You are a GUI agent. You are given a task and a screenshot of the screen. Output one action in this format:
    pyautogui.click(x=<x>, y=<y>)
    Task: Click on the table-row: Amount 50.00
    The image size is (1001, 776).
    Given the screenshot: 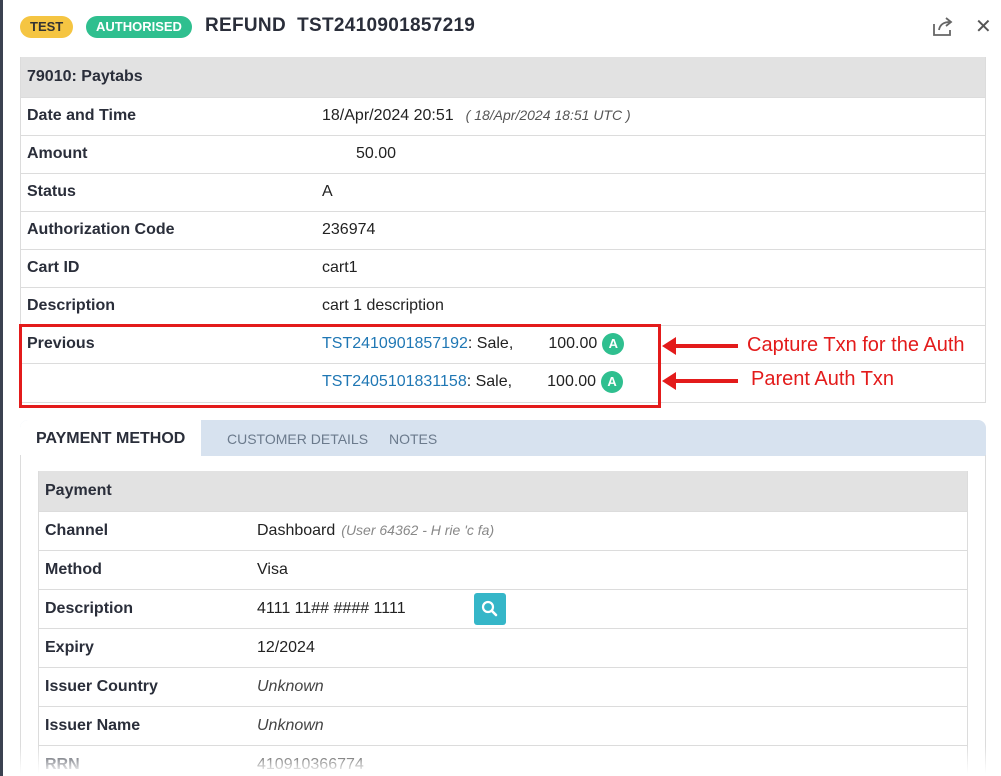 What is the action you would take?
    pyautogui.click(x=503, y=153)
    